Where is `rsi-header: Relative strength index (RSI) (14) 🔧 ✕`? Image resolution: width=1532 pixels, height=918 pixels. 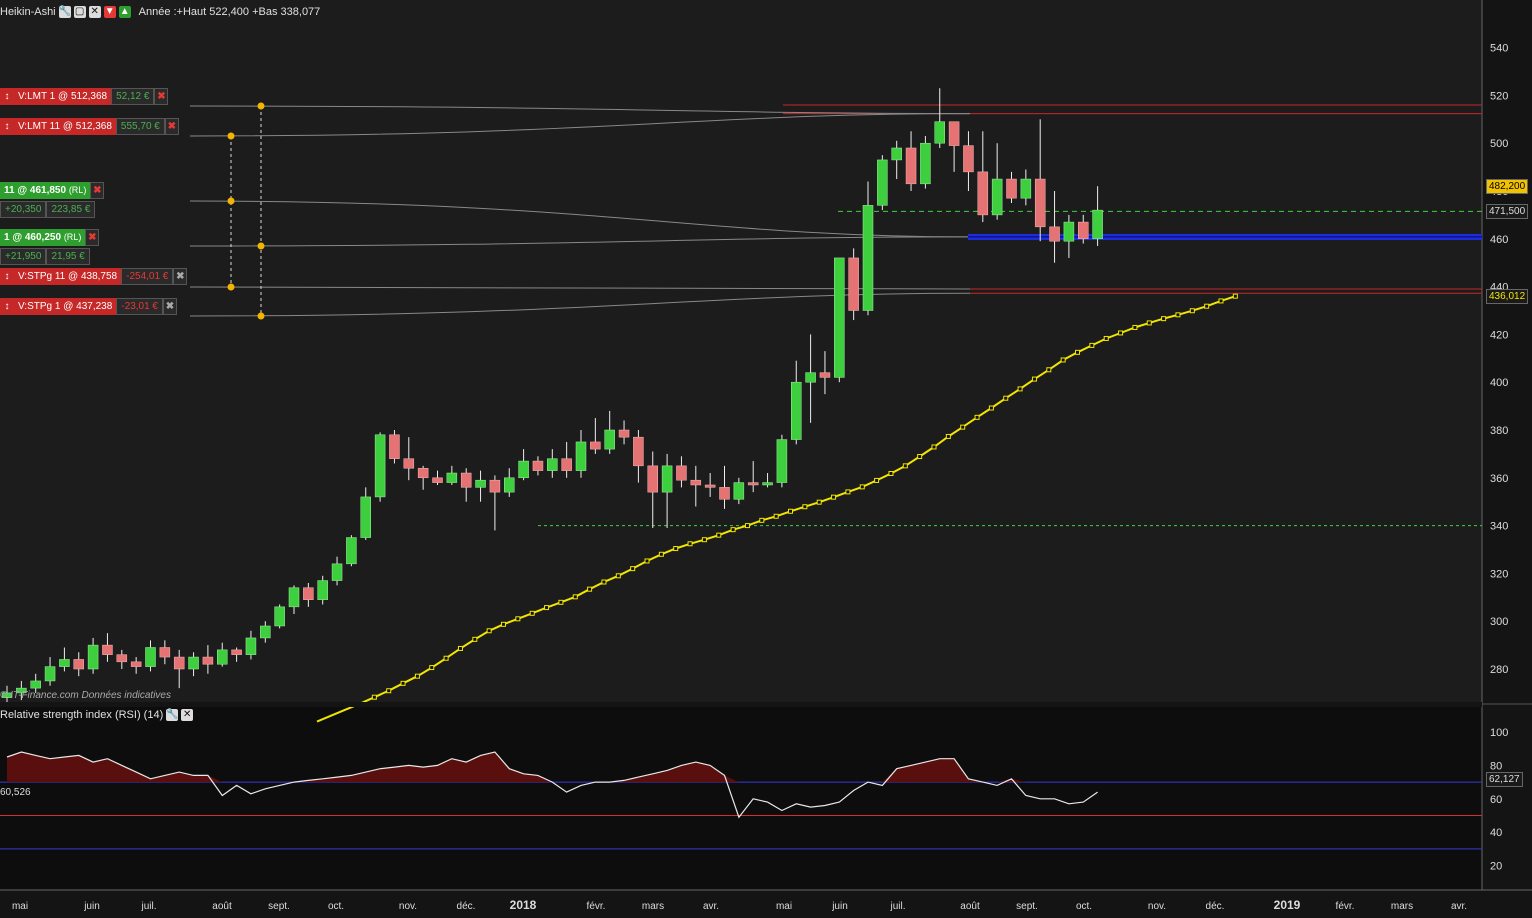
rsi-header: Relative strength index (RSI) (14) 🔧 ✕ is located at coordinates (97, 715).